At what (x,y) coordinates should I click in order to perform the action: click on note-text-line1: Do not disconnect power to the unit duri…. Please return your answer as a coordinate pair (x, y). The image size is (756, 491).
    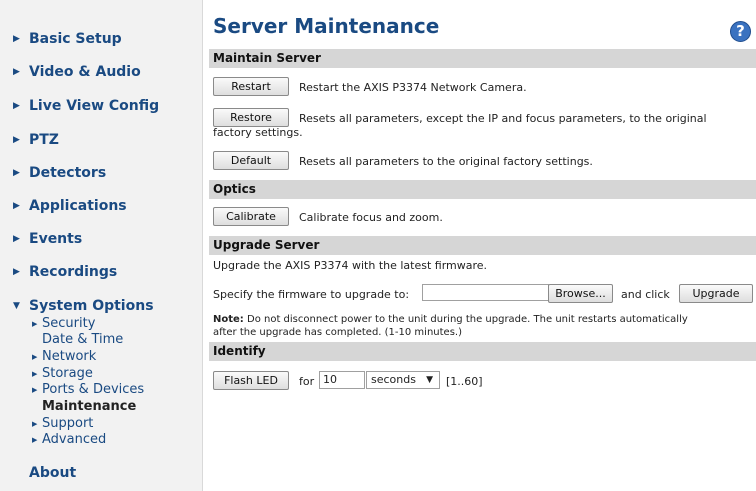
    Looking at the image, I should click on (467, 319).